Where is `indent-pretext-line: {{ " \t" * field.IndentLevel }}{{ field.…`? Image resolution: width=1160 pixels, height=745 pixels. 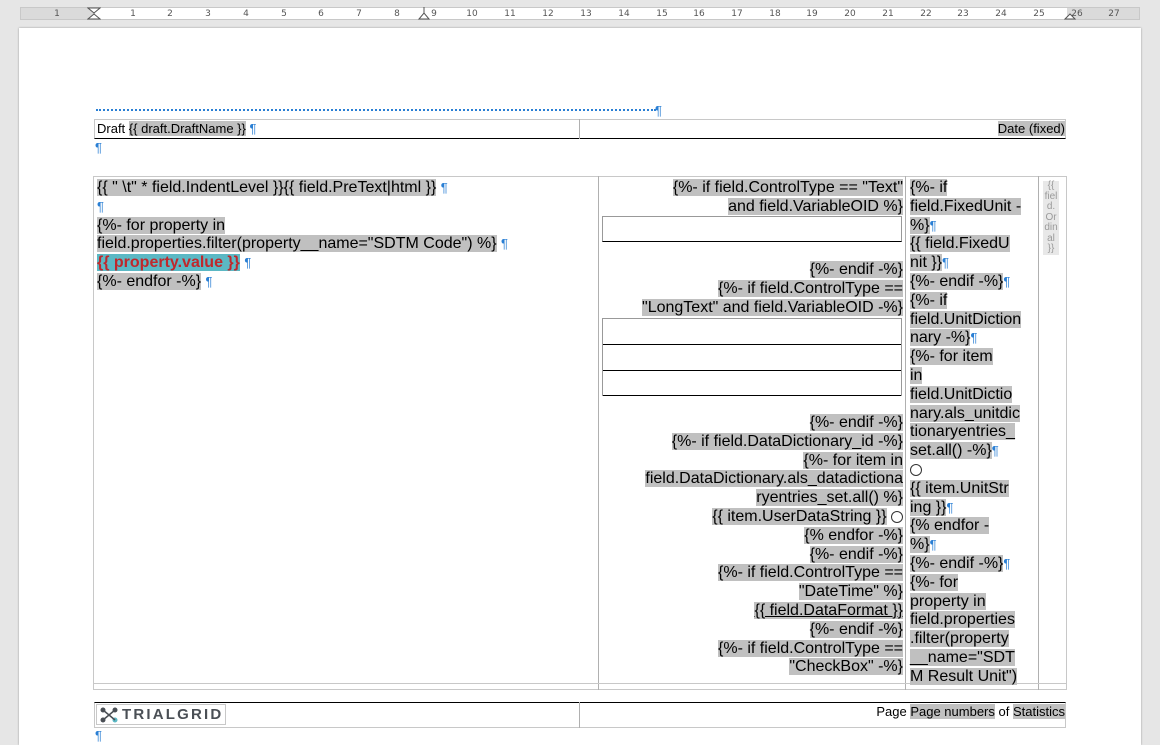
indent-pretext-line: {{ " \t" * field.IndentLevel }}{{ field.… is located at coordinates (302, 188).